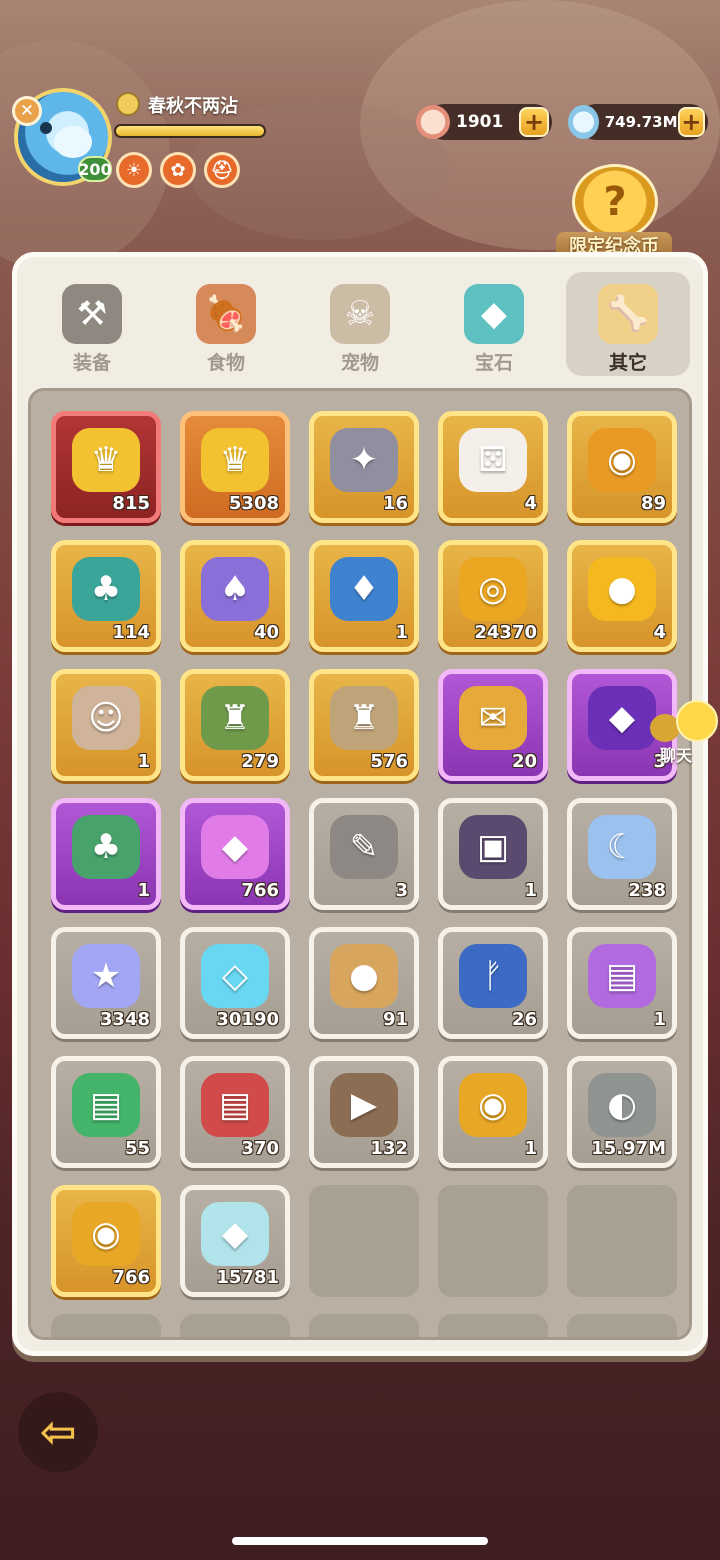  Describe the element at coordinates (106, 976) in the screenshot. I see `star-icon: ★` at that location.